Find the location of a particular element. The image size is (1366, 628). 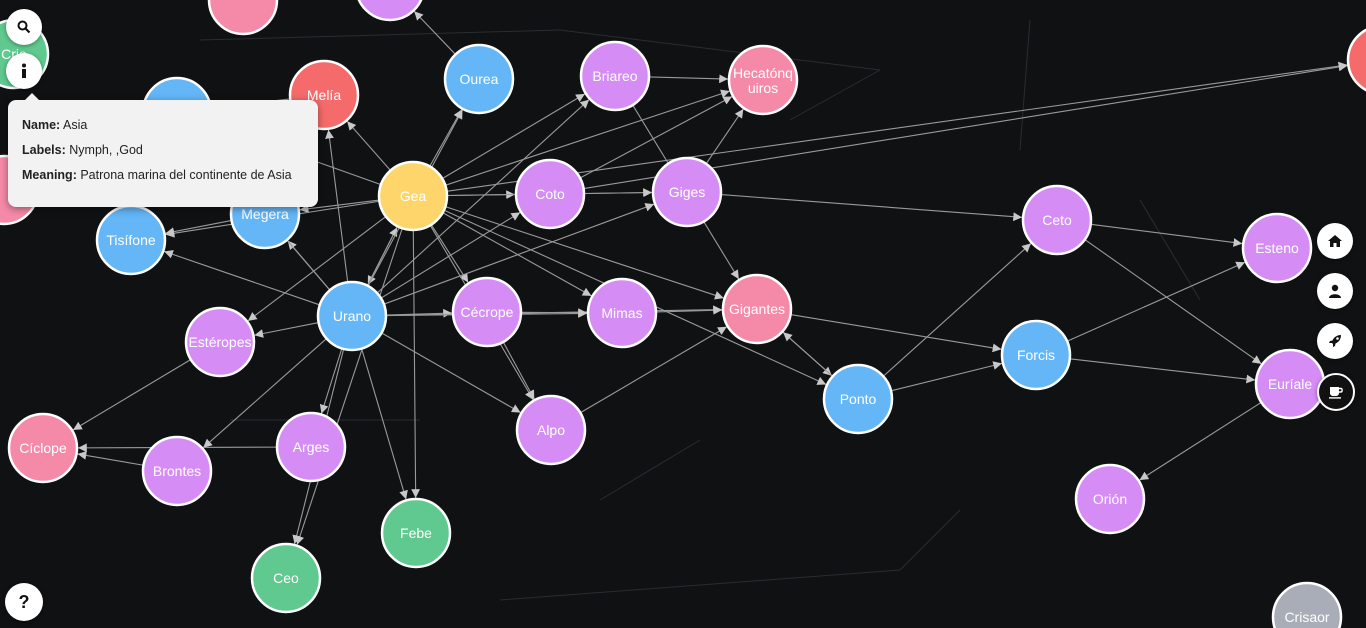

node-label: Ponto is located at coordinates (858, 399).